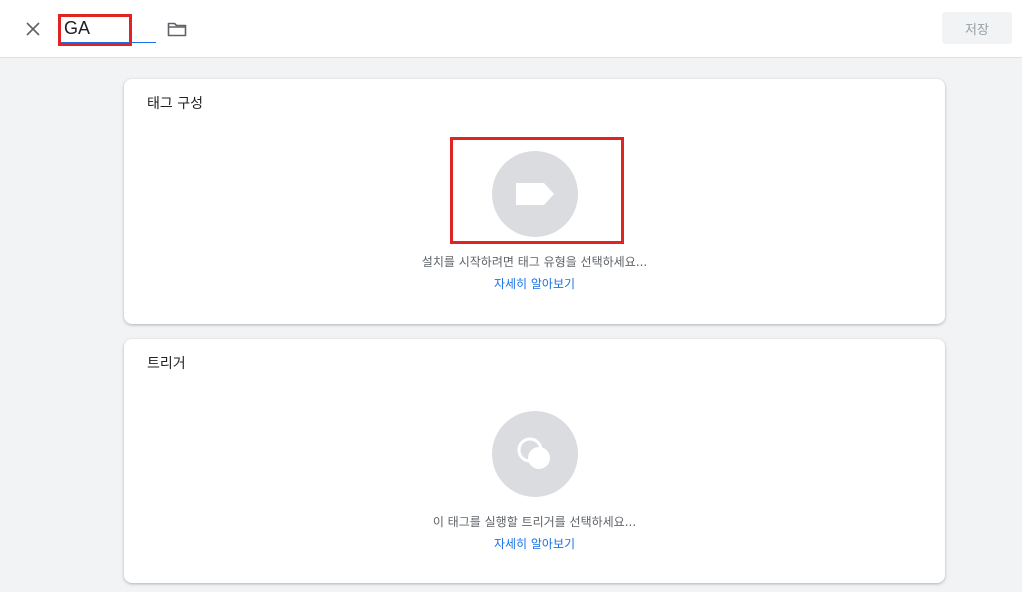 Image resolution: width=1022 pixels, height=592 pixels. I want to click on trigger-title: 트리거, so click(166, 364).